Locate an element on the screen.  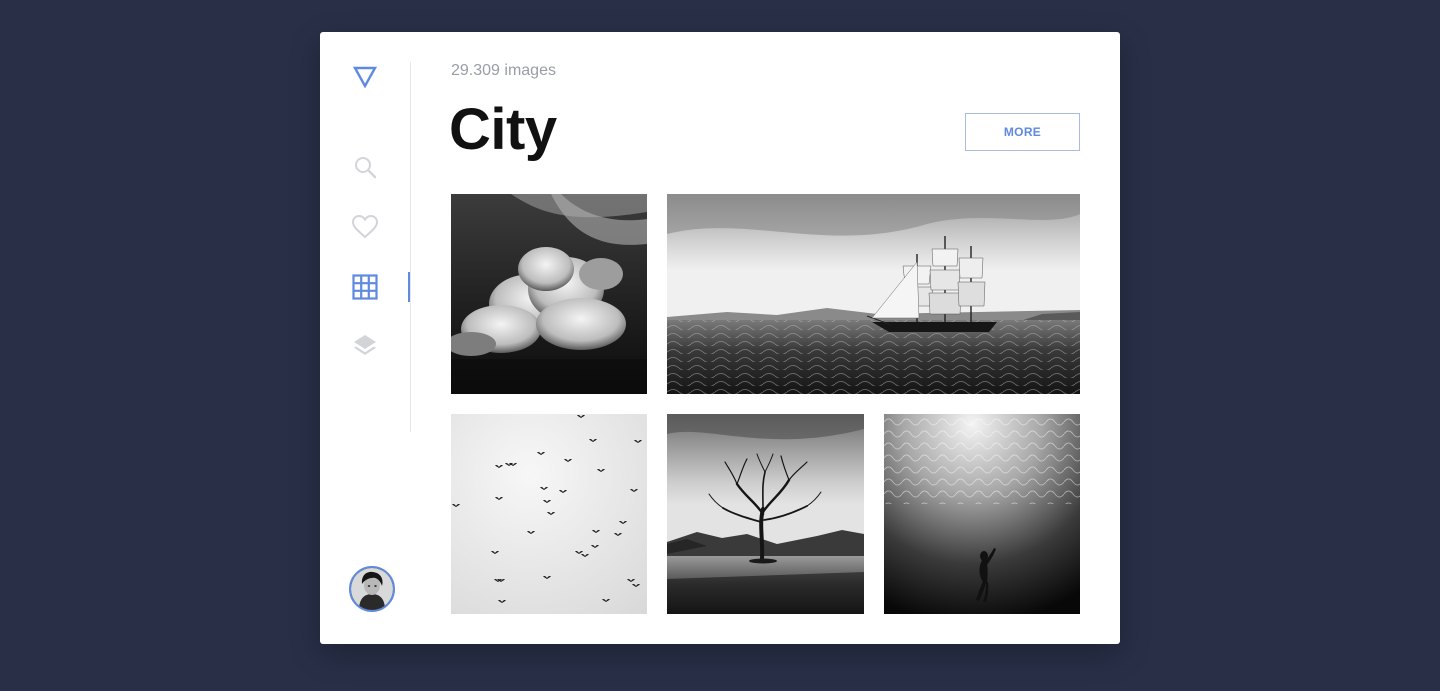
sidebar-divider is located at coordinates (410, 247).